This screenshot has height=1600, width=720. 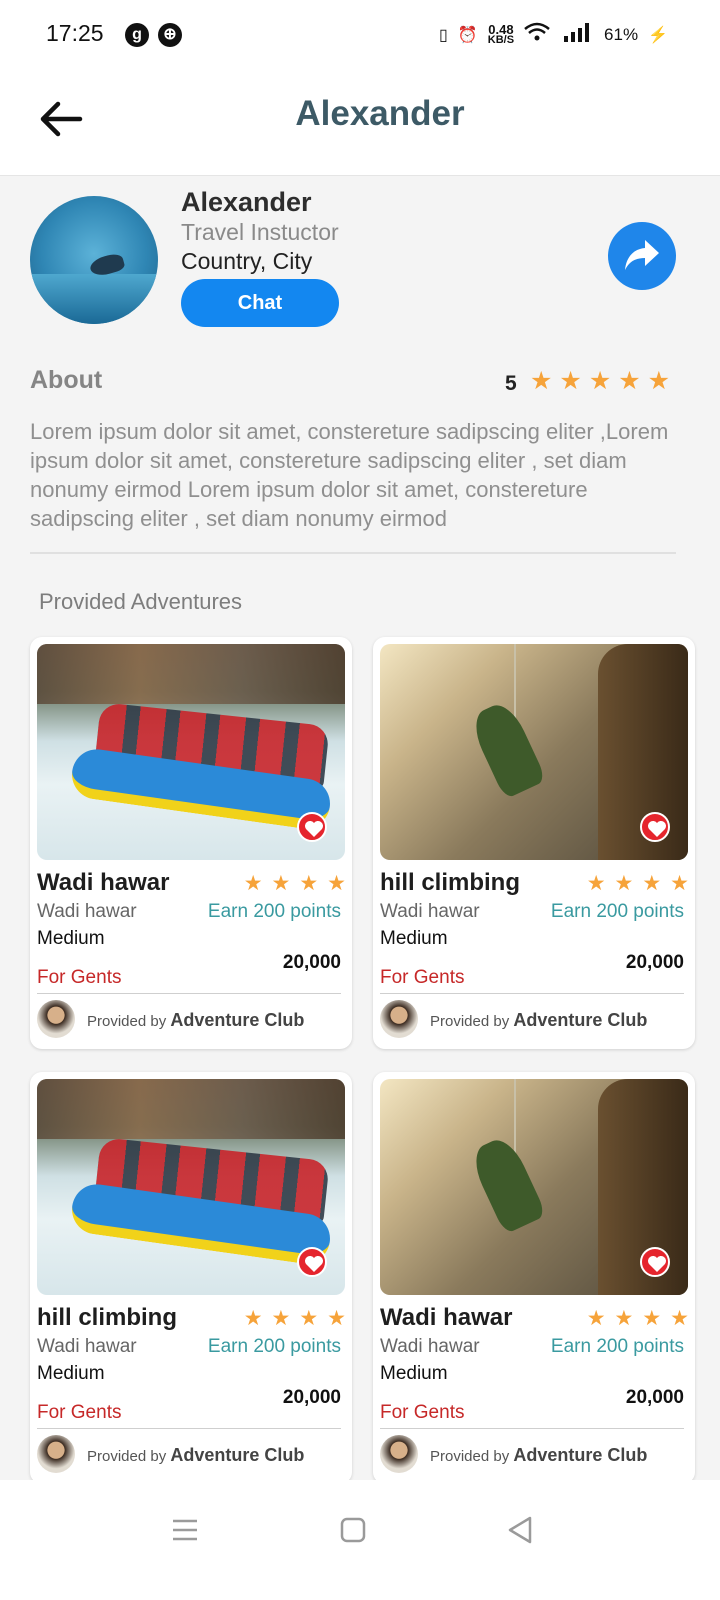 I want to click on home-button, so click(x=353, y=1530).